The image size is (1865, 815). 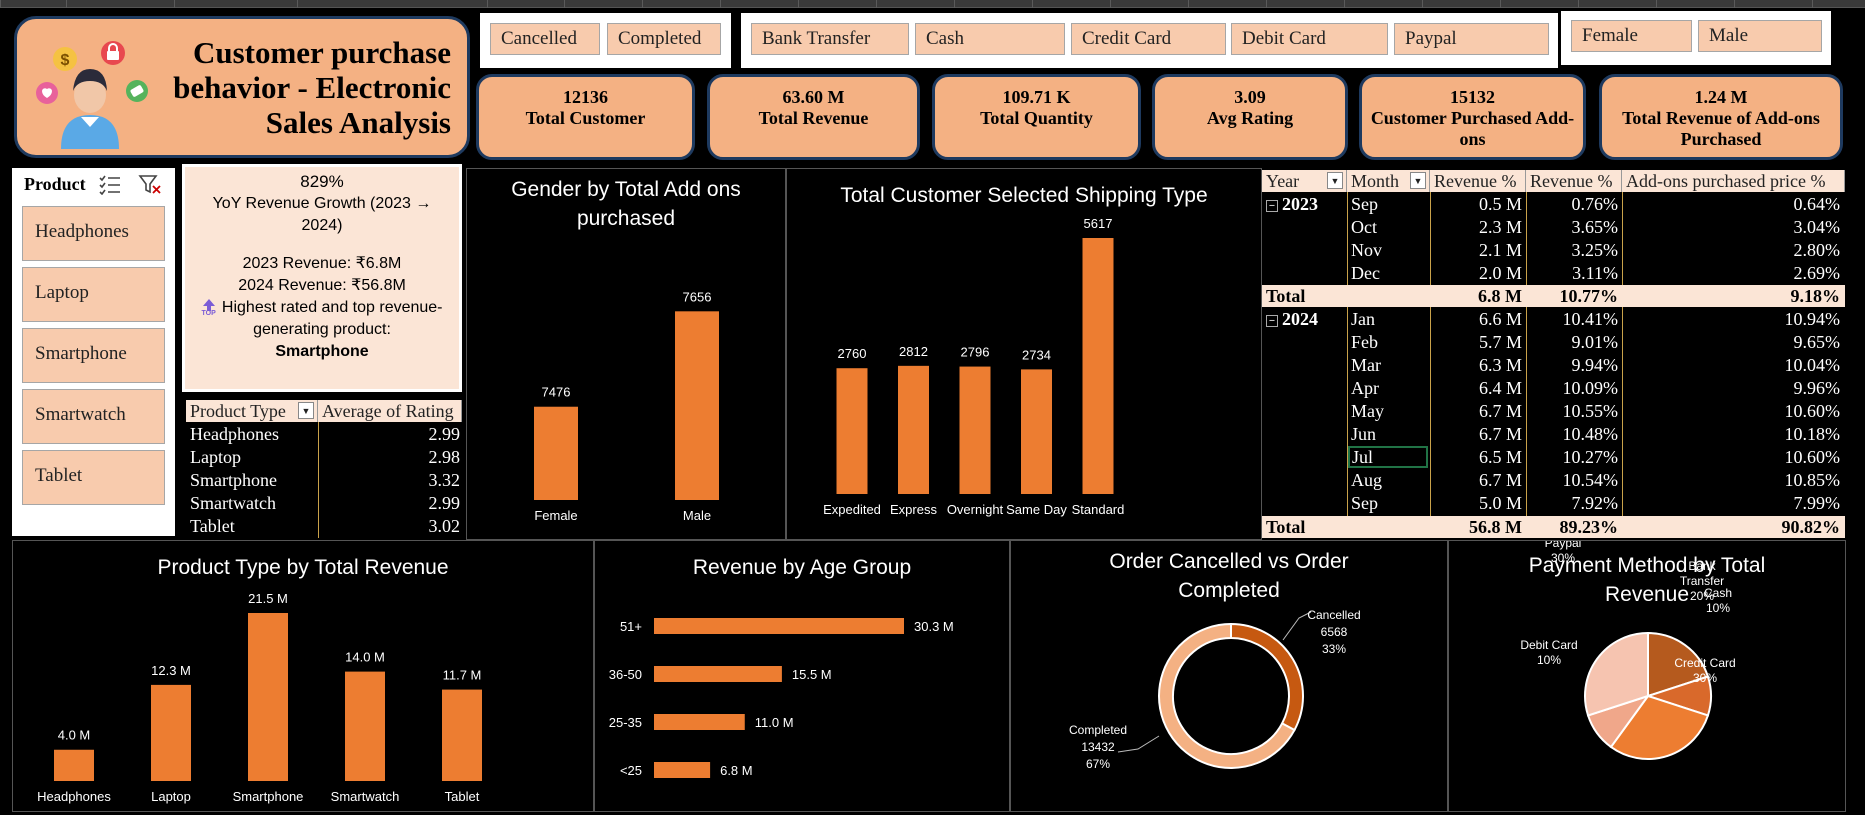 What do you see at coordinates (1812, 411) in the screenshot?
I see `pivot-addons-pct: 10.60%` at bounding box center [1812, 411].